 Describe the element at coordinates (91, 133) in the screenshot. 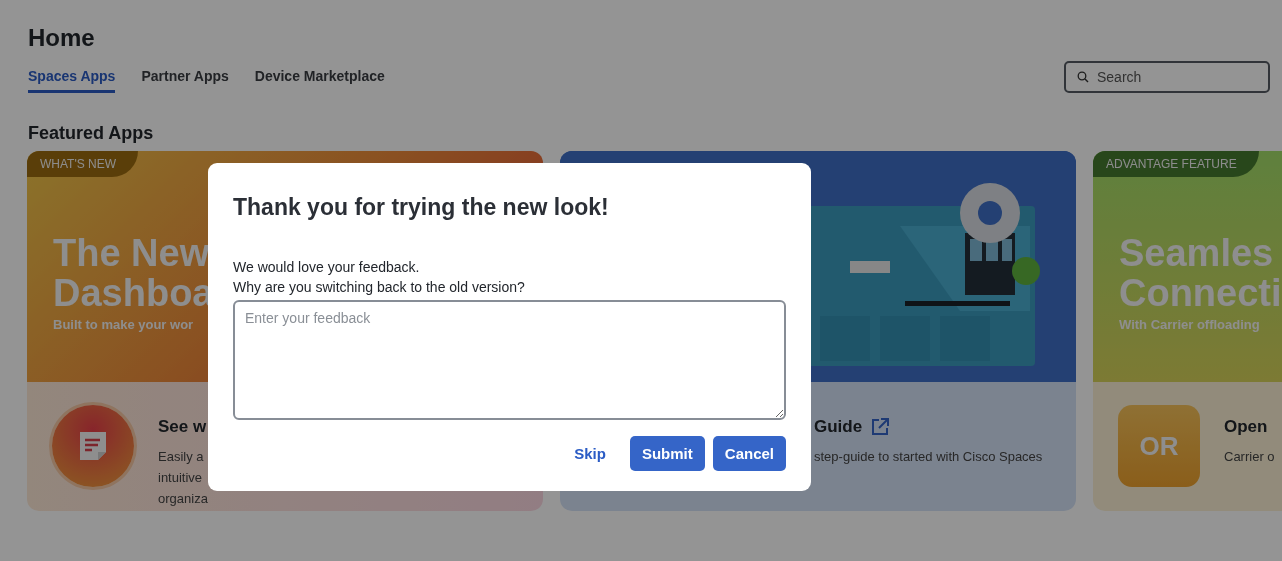

I see `section-title: Featured Apps` at that location.